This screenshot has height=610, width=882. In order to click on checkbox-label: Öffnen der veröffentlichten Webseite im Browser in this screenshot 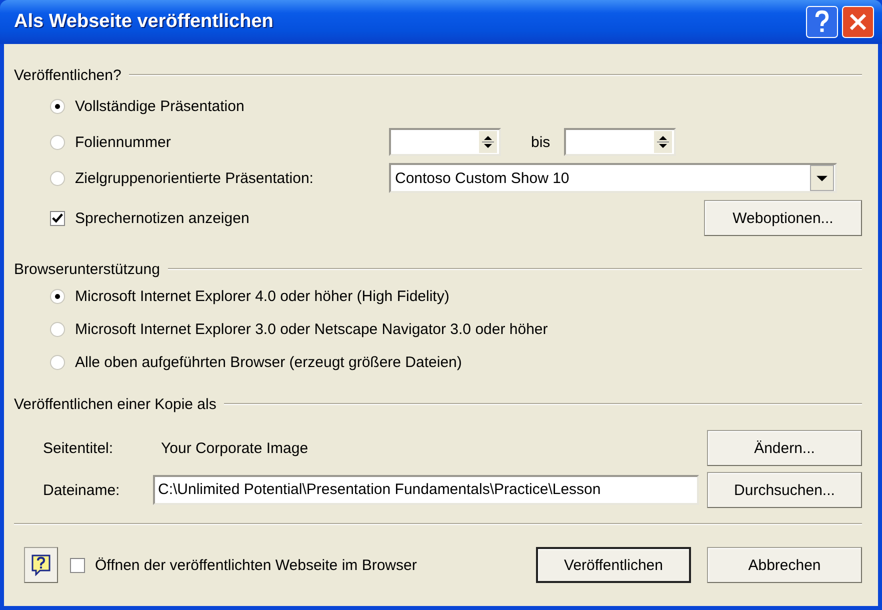, I will do `click(256, 565)`.